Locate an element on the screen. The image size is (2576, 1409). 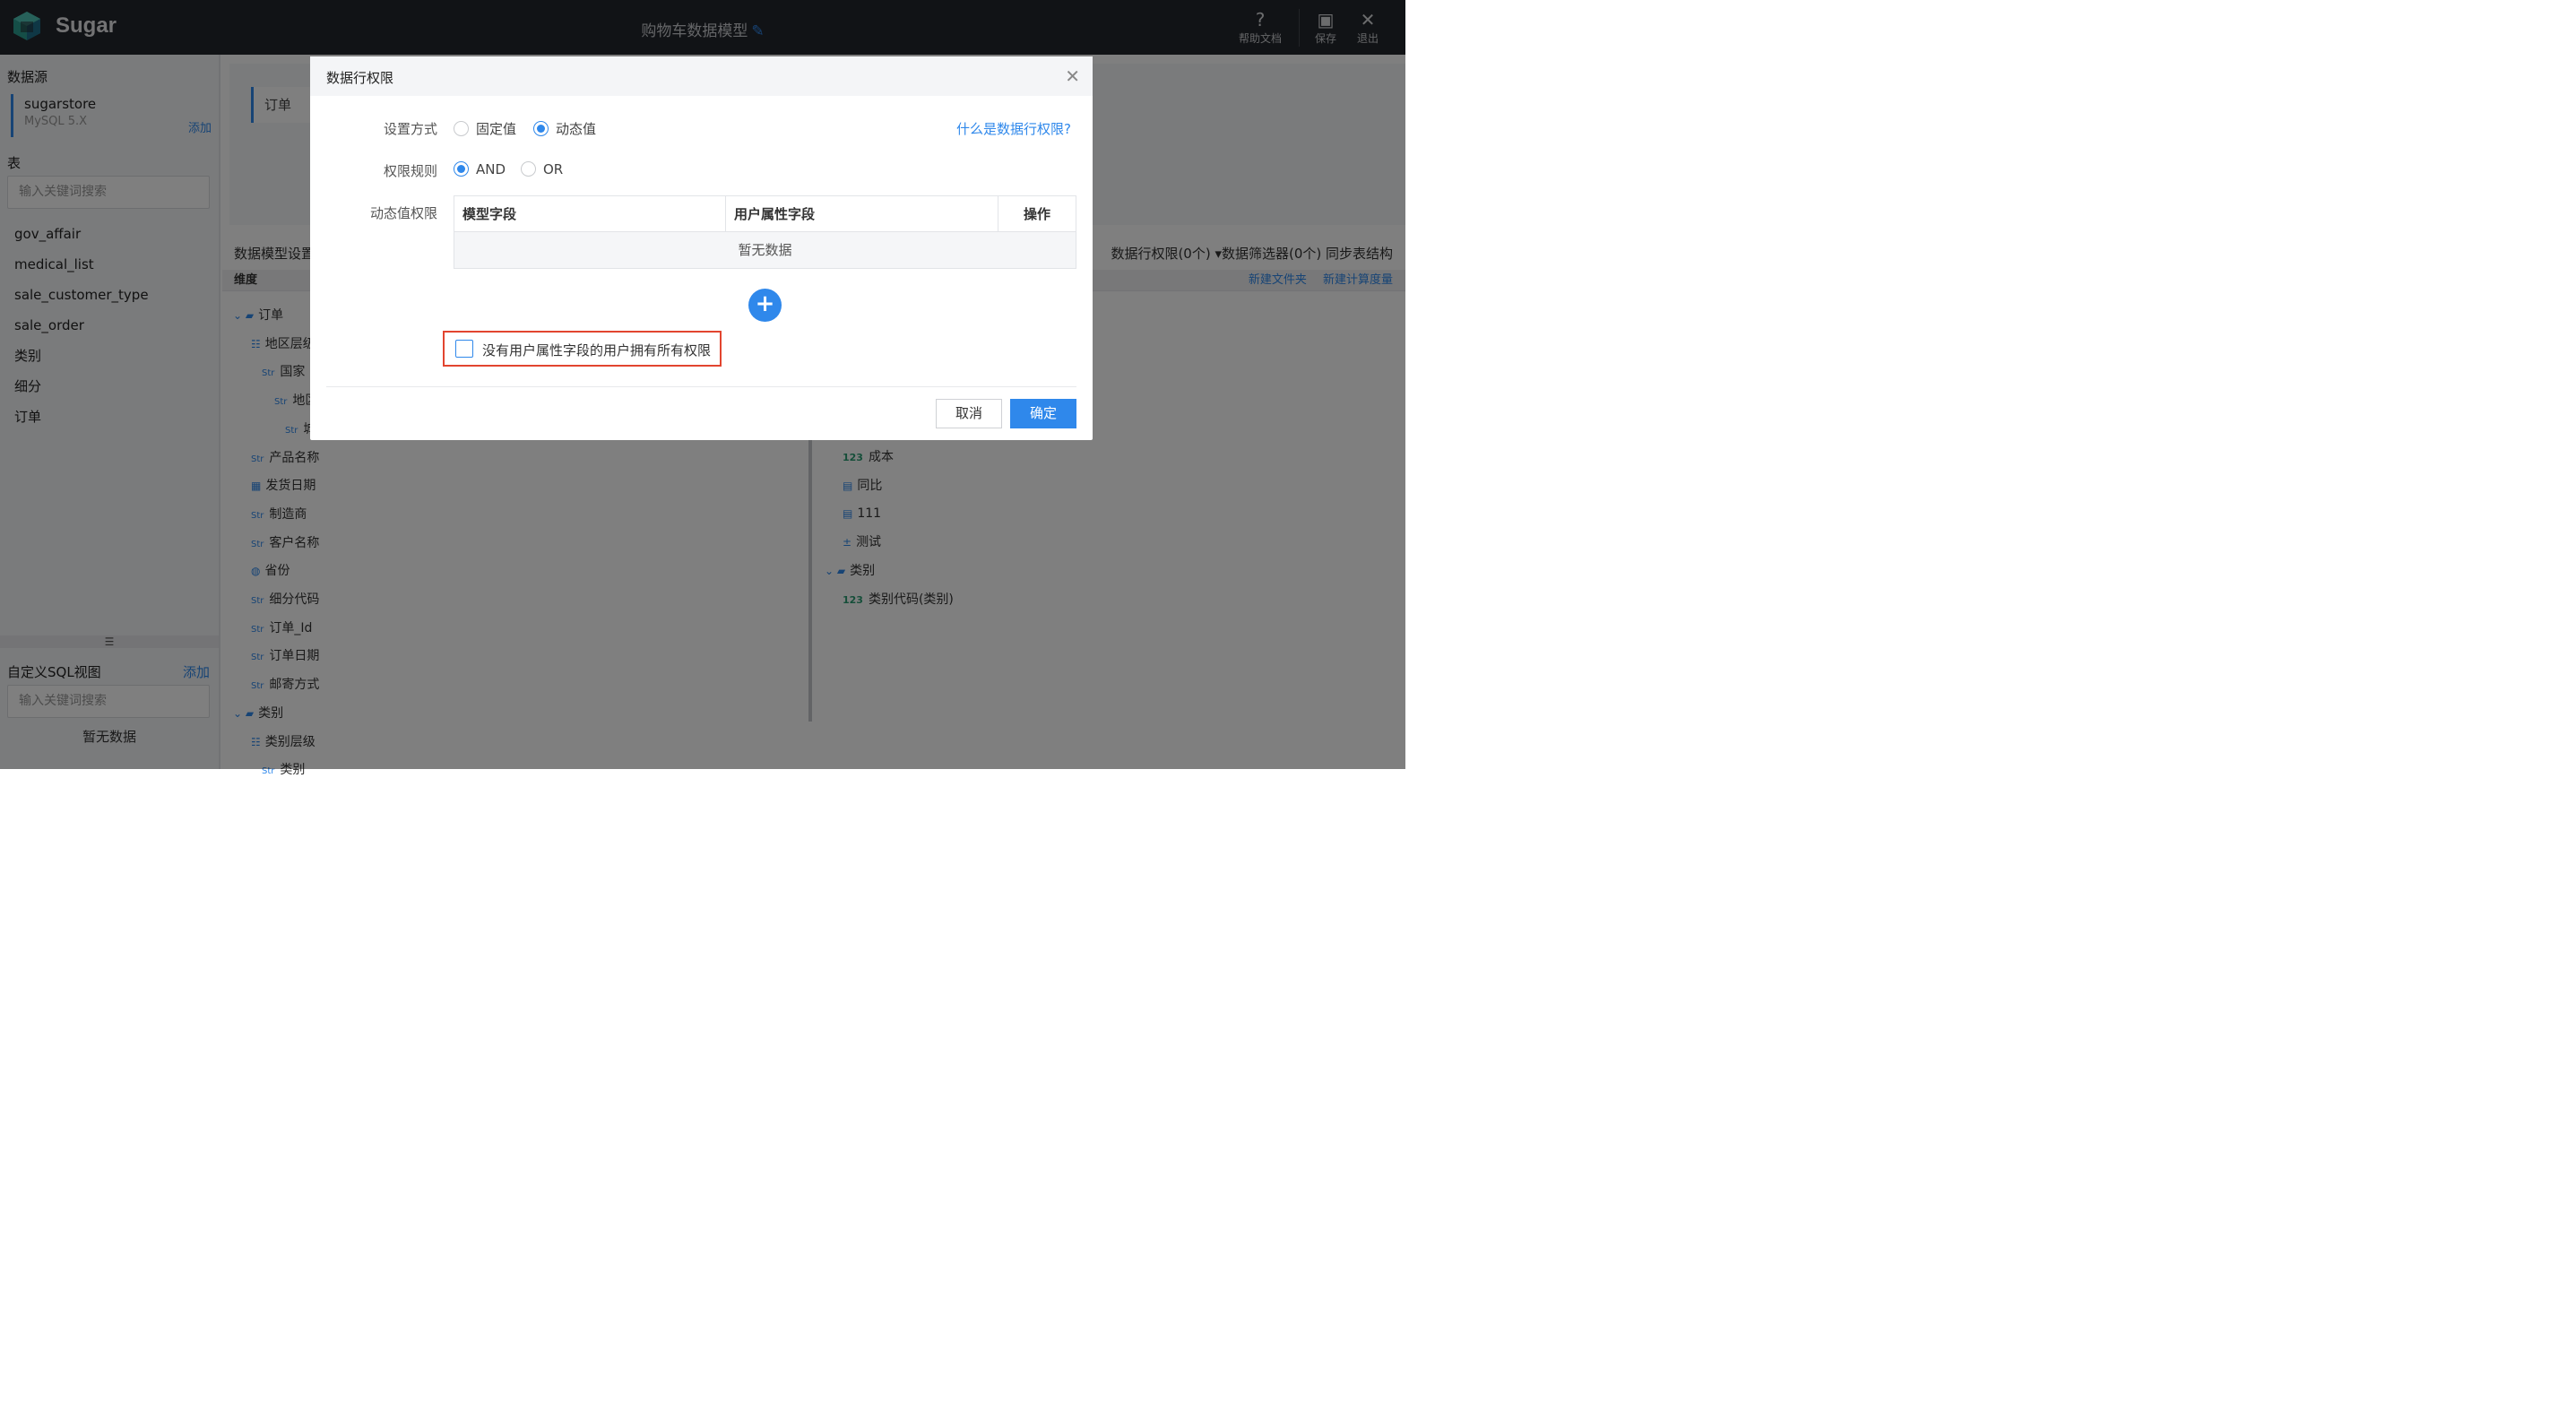
add-rule-button: + is located at coordinates (765, 305).